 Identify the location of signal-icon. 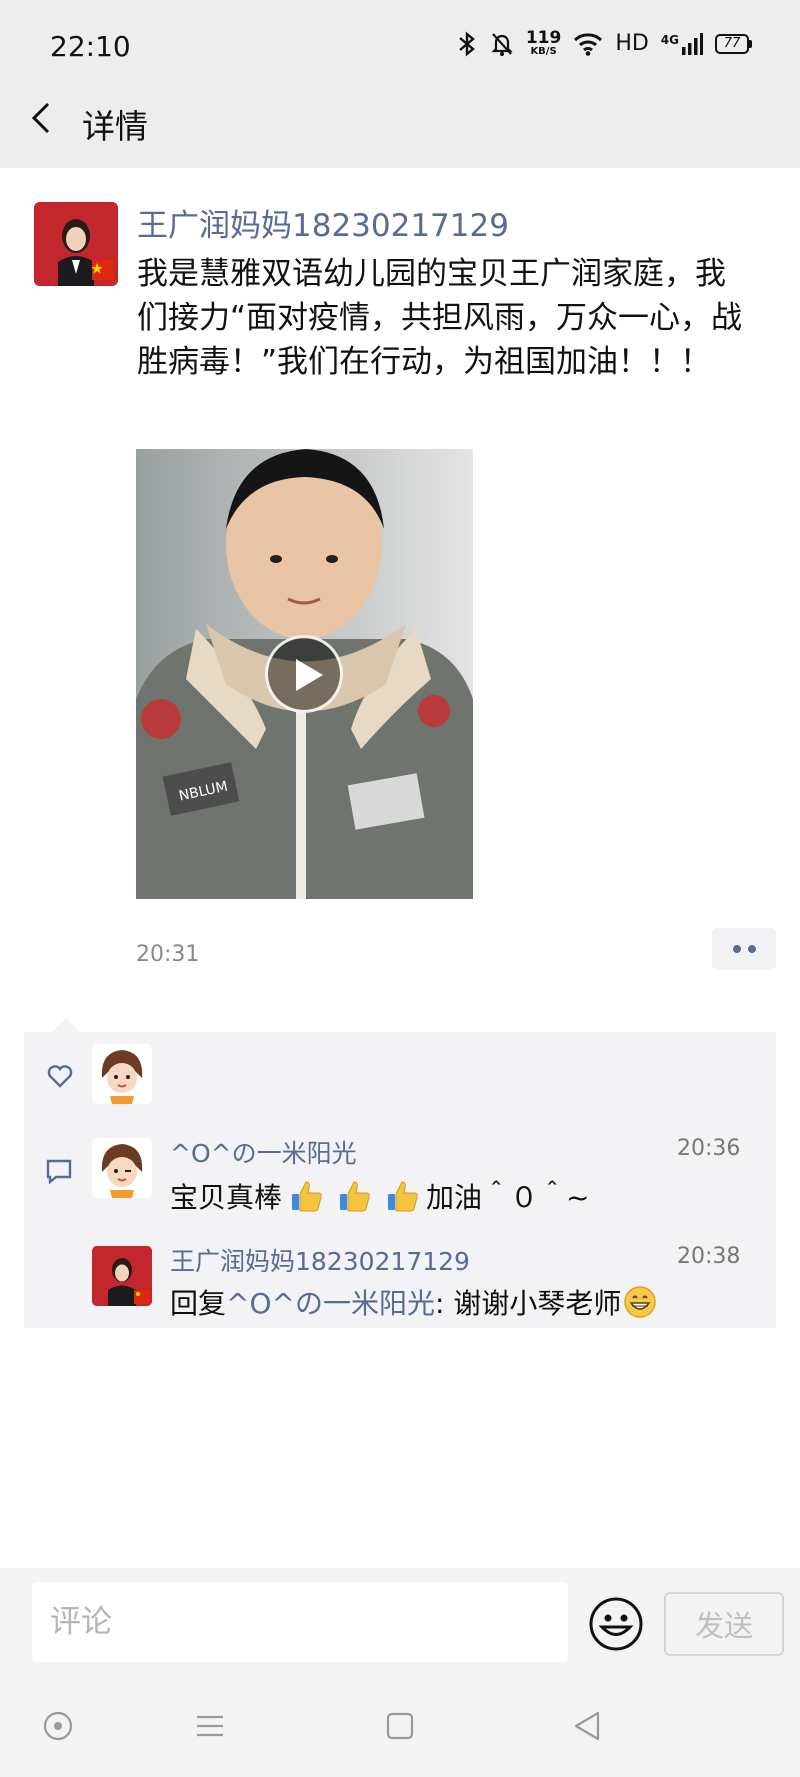
(692, 43).